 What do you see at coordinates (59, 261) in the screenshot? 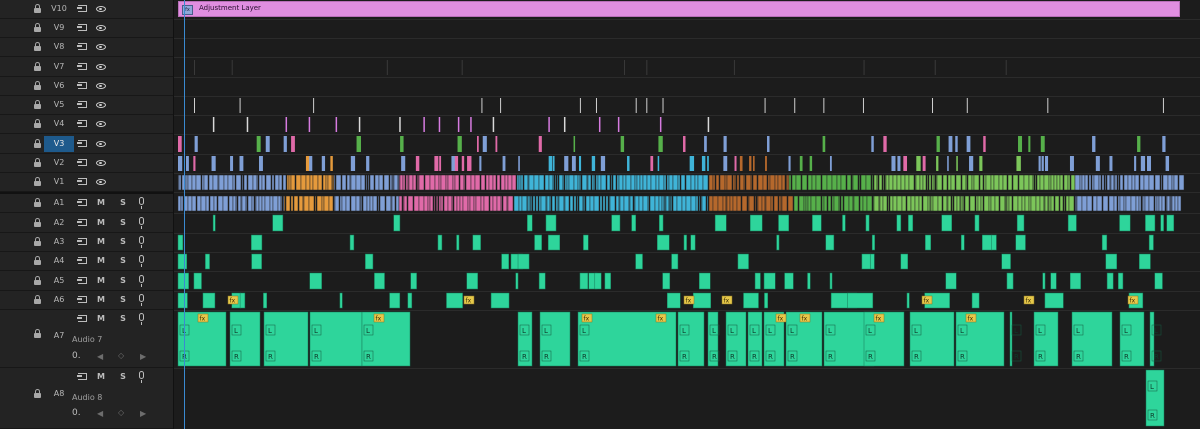
I see `track-name: A4` at bounding box center [59, 261].